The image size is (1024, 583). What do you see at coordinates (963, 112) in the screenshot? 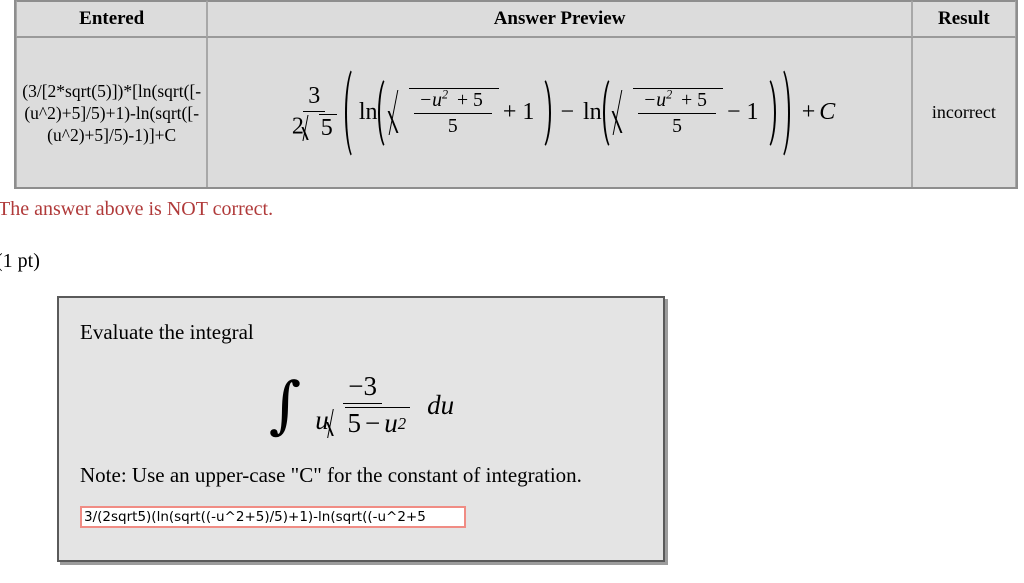
I see `result-status-cell: incorrect` at bounding box center [963, 112].